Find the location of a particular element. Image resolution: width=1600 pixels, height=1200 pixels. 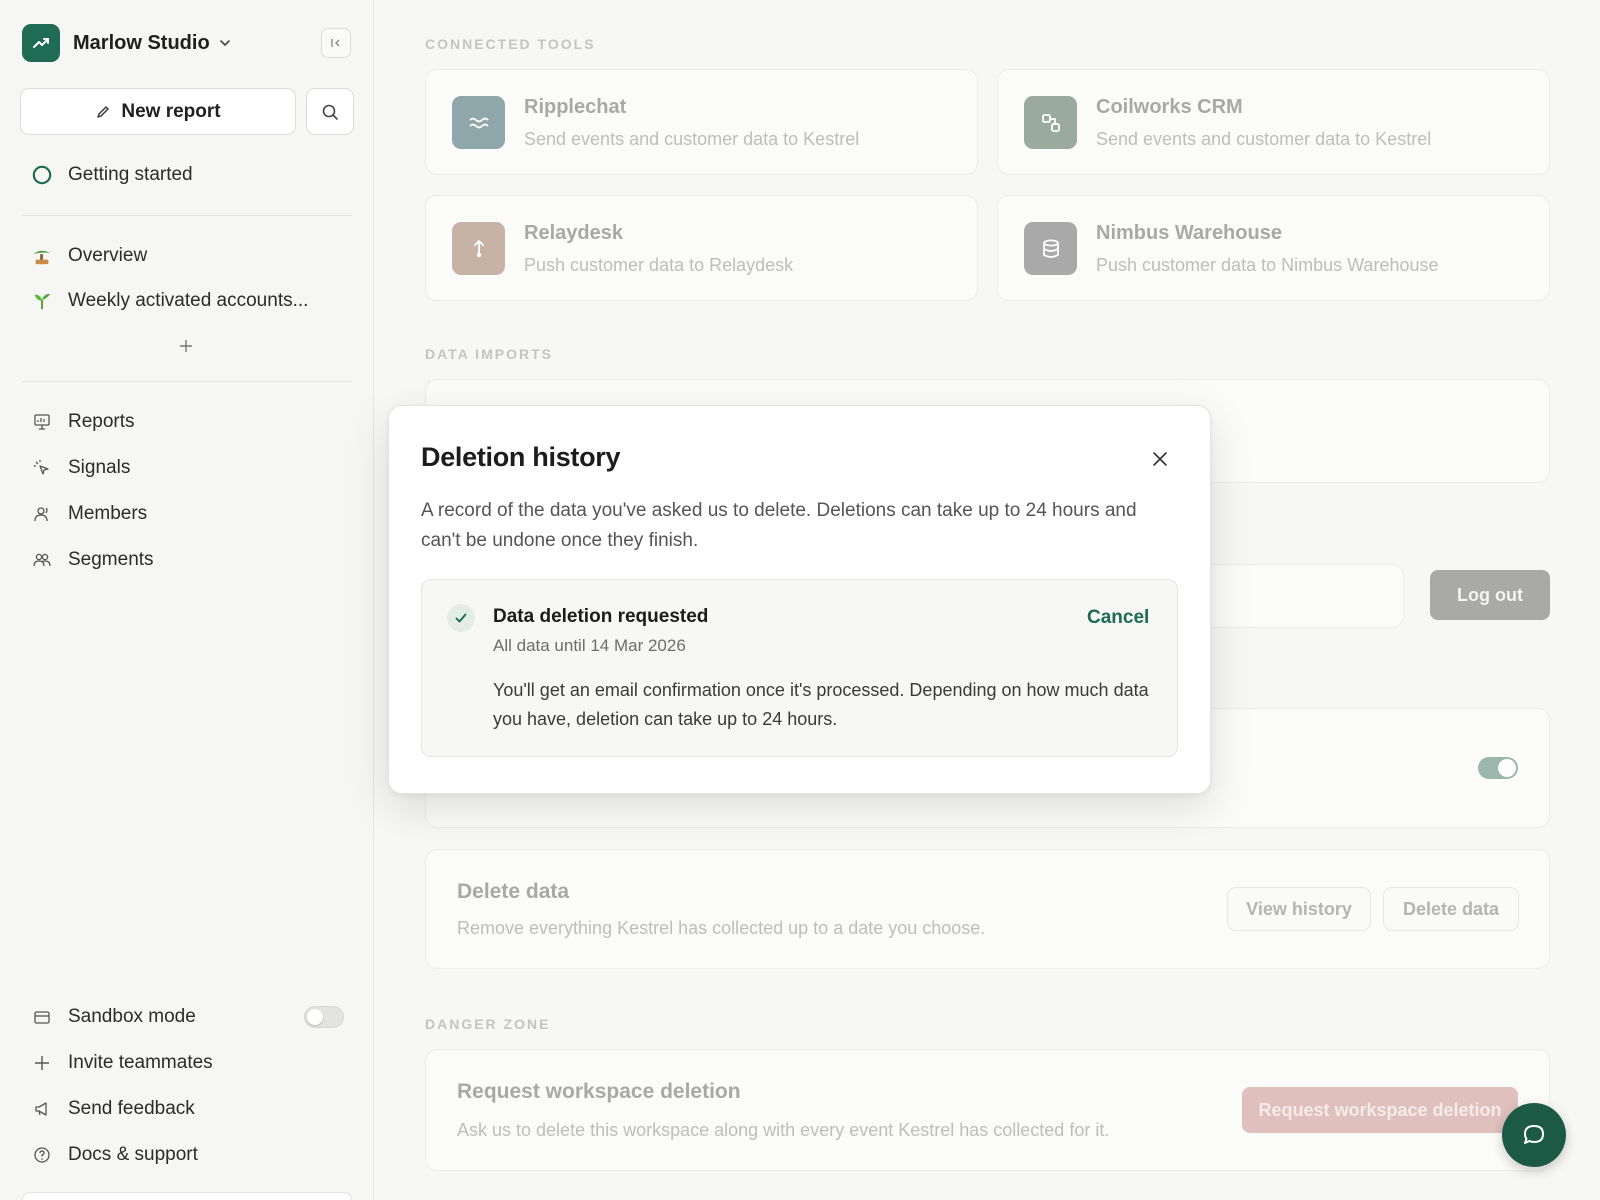

collapse-left-icon is located at coordinates (335, 43).